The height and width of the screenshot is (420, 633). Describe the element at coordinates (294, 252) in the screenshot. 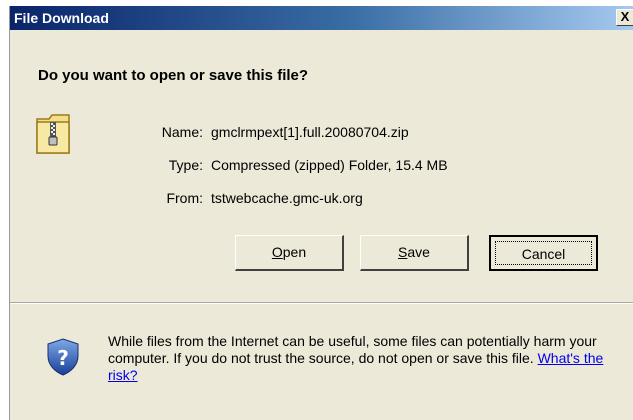

I see `open-label: pen` at that location.